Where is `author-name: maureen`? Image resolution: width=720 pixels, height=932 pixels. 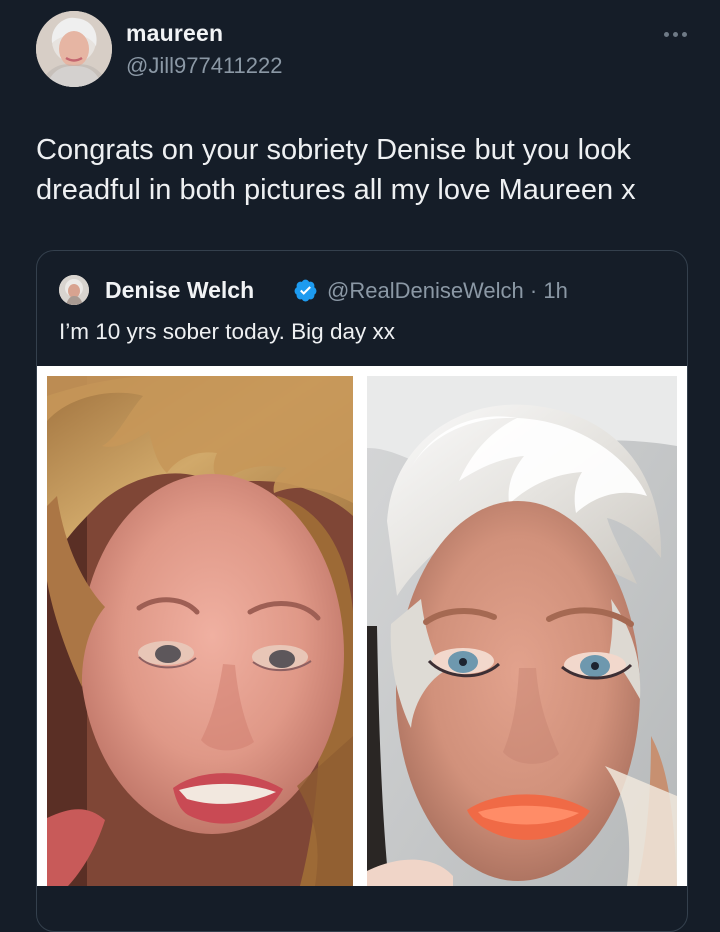
author-name: maureen is located at coordinates (174, 33).